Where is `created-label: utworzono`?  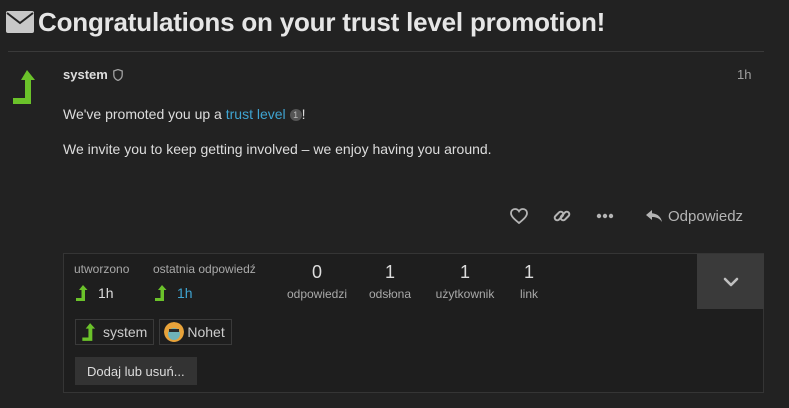
created-label: utworzono is located at coordinates (102, 269).